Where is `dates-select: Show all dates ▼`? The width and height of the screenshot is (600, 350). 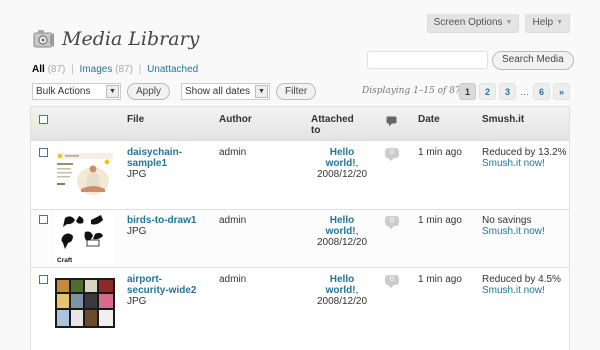 dates-select: Show all dates ▼ is located at coordinates (226, 91).